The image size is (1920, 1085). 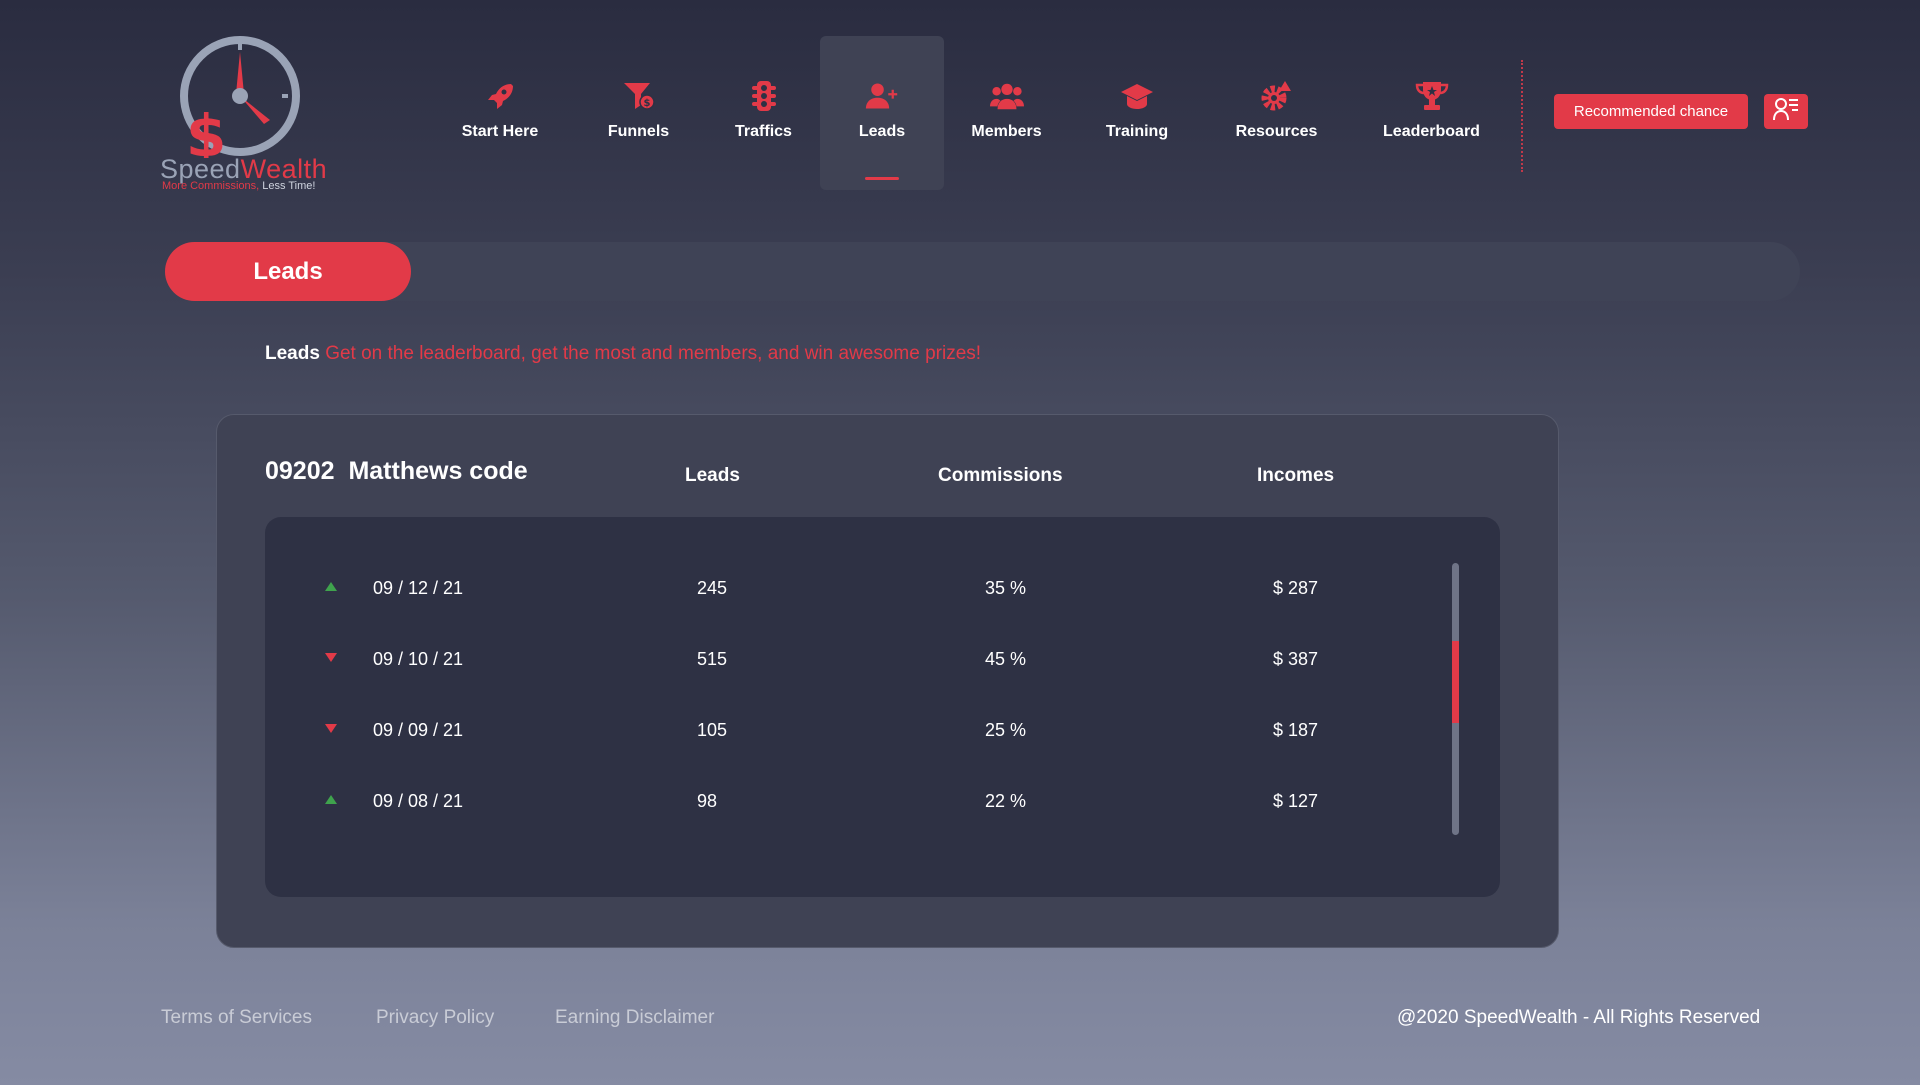 I want to click on footer-link-earning-disclaimer: Earning Disclaimer, so click(x=634, y=1018).